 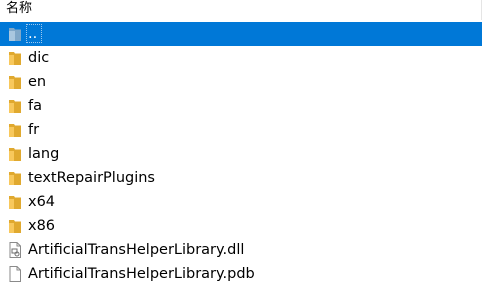 What do you see at coordinates (241, 82) in the screenshot?
I see `folder-row: en` at bounding box center [241, 82].